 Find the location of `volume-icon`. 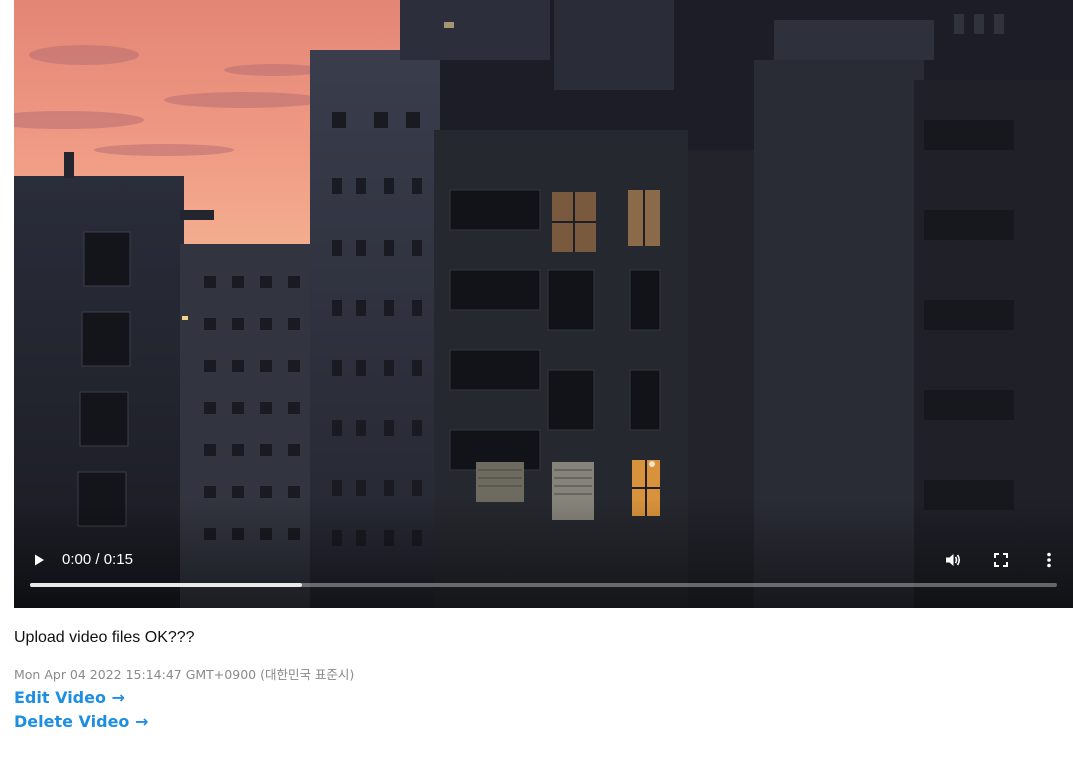

volume-icon is located at coordinates (953, 560).